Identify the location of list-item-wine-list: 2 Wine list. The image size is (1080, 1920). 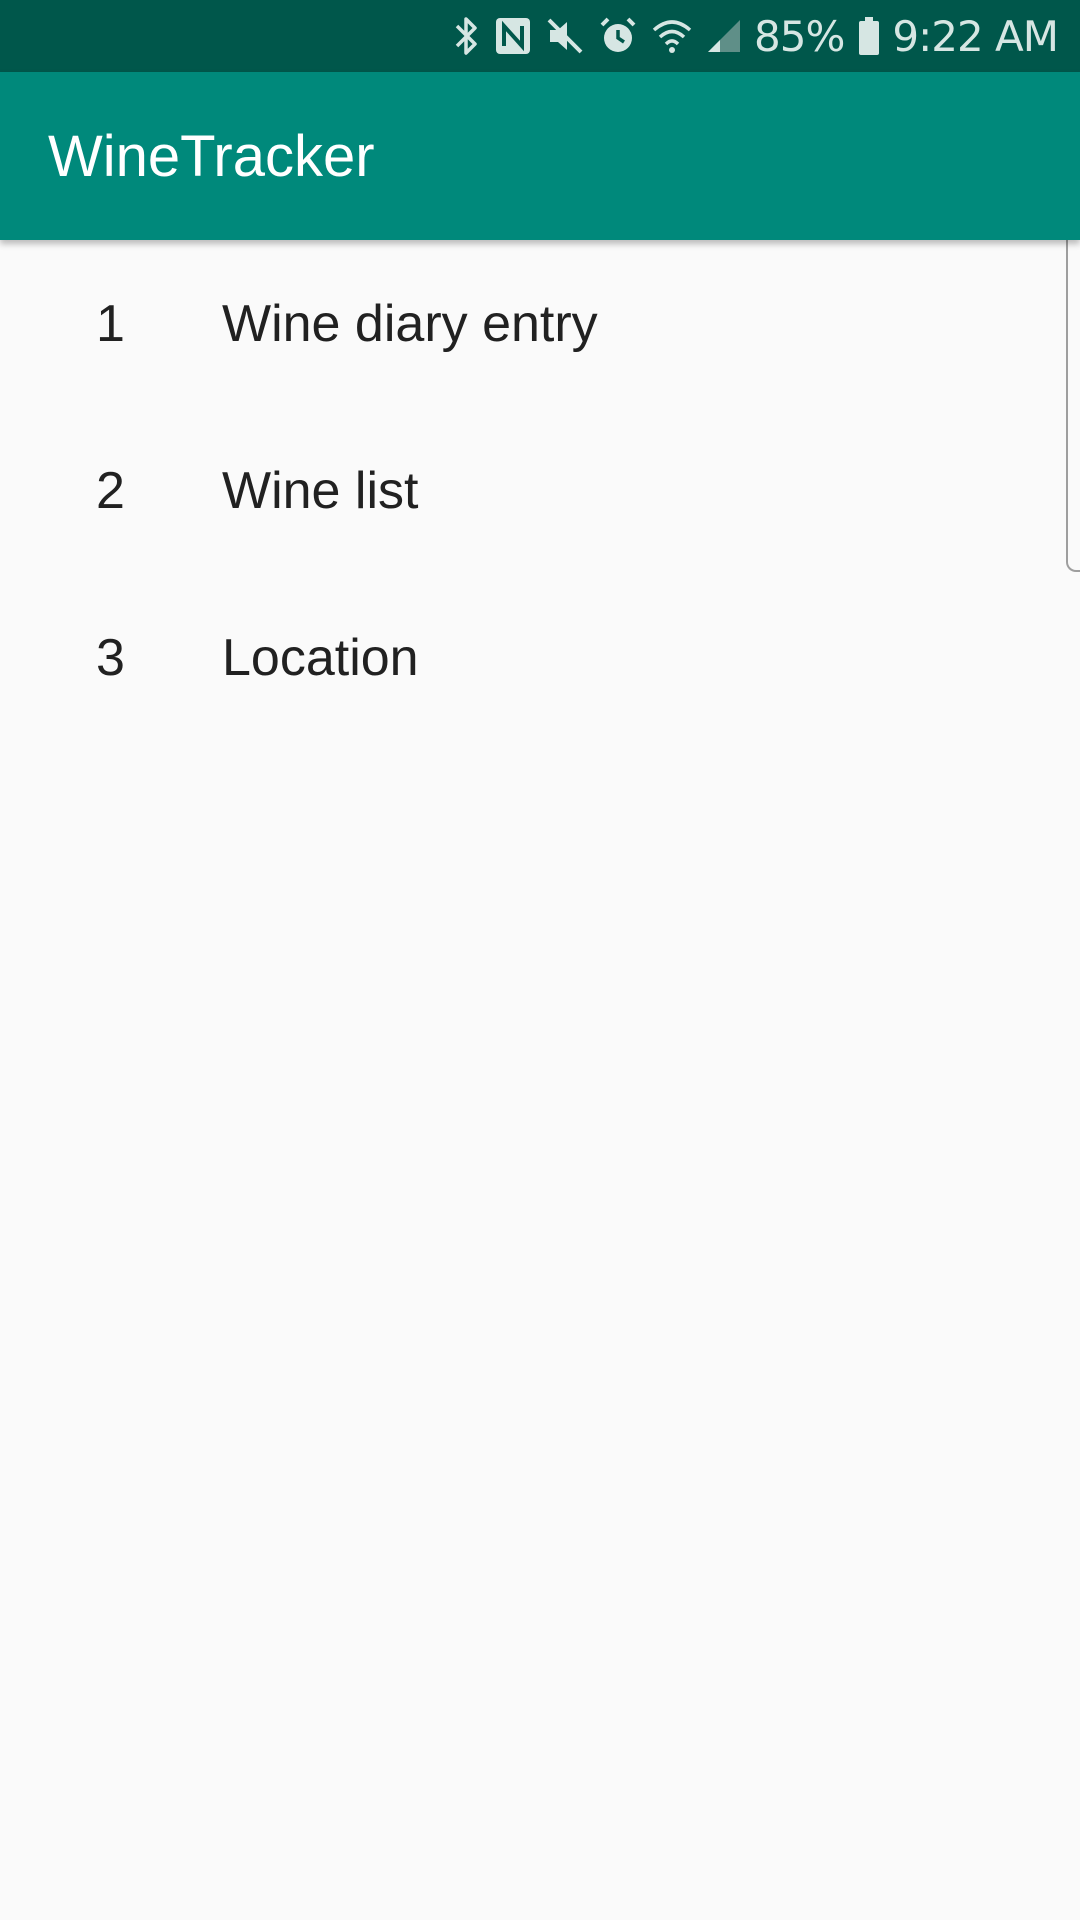
(540, 490).